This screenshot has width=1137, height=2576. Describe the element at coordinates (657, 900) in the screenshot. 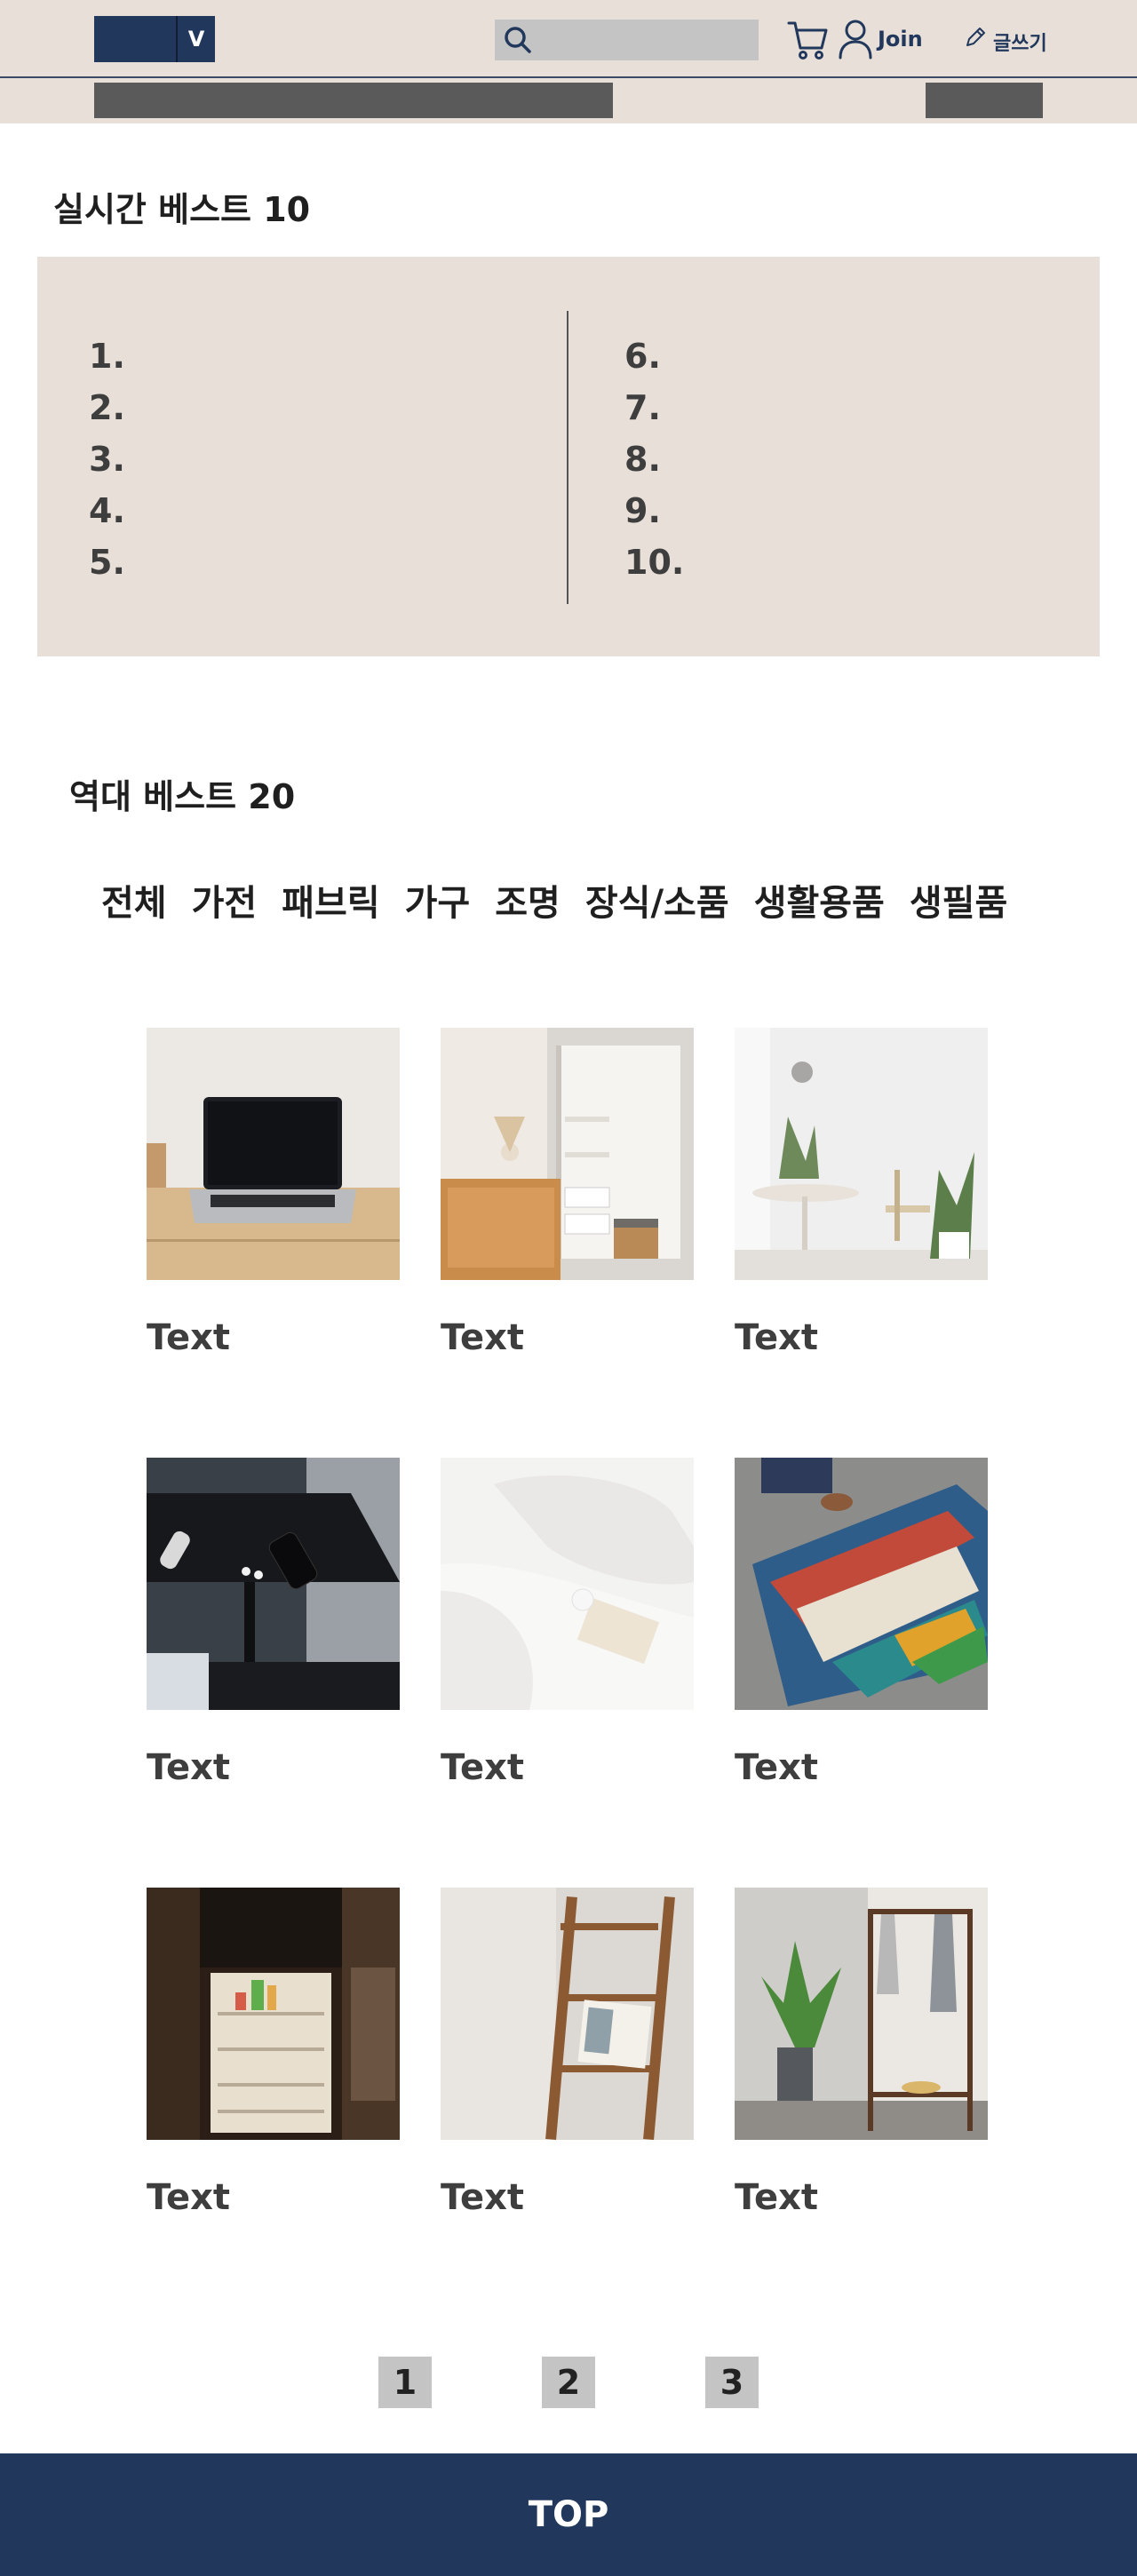

I see `tab-decor: 장식/소품` at that location.